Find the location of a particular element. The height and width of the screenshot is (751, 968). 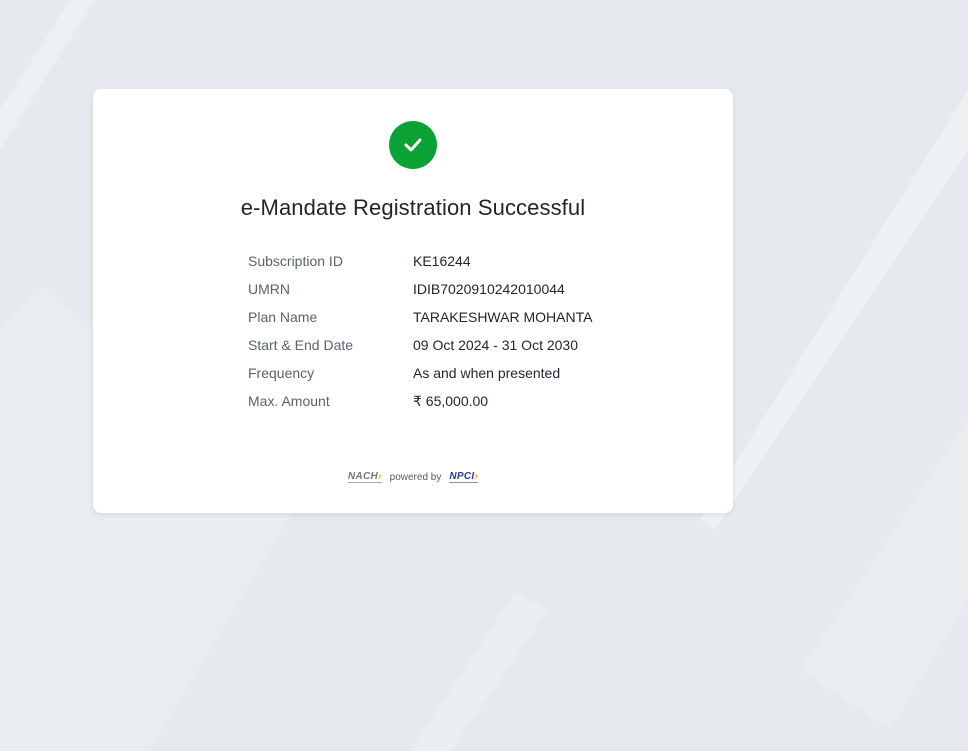

detail-row-subscription-id: Subscription ID KE16244 is located at coordinates (420, 261).